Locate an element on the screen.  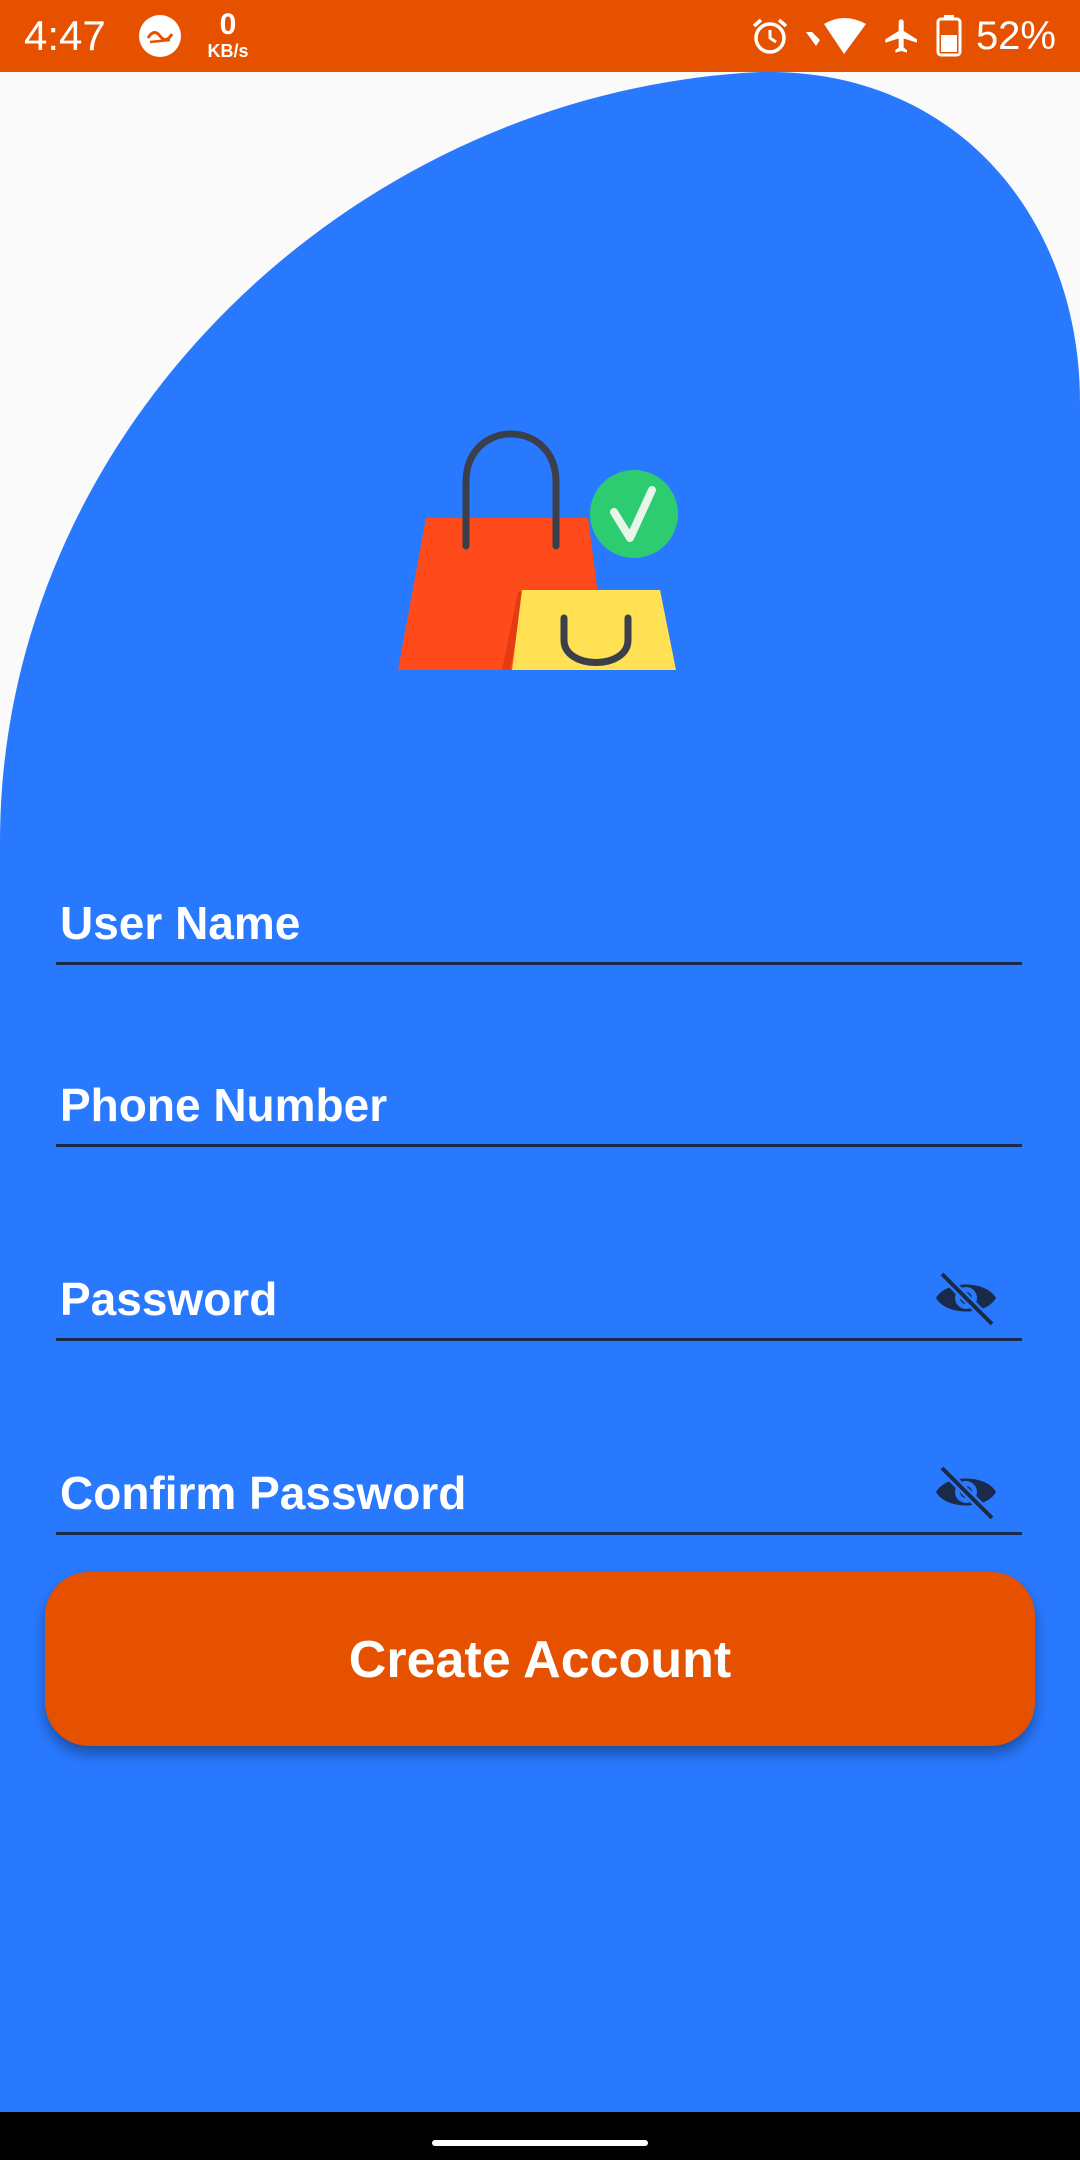
password-field: Password is located at coordinates (539, 1289).